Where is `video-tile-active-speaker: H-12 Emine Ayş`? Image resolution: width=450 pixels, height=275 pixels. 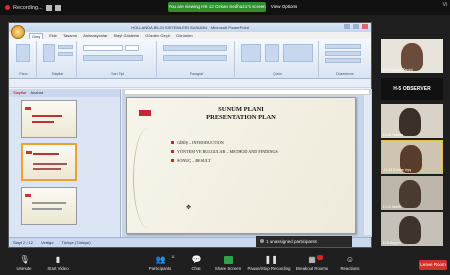 video-tile-active-speaker: H-12 Emine Ayş is located at coordinates (412, 157).